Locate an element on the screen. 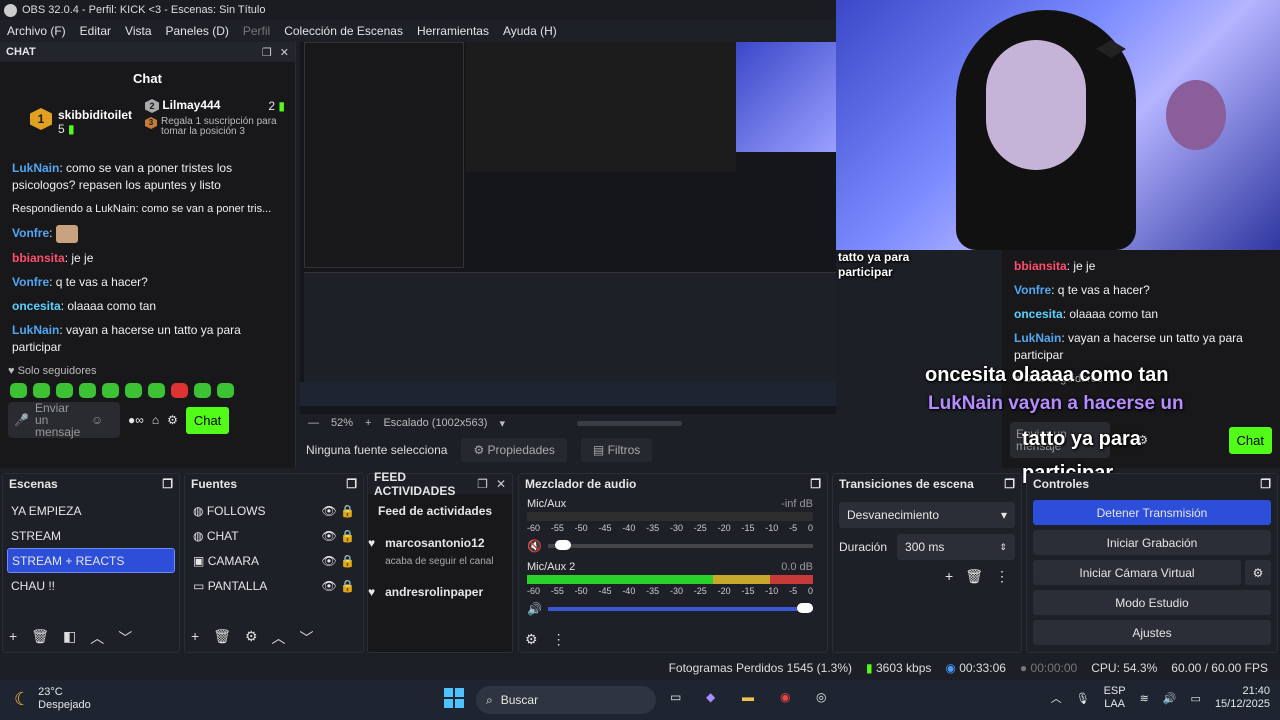 The image size is (1280, 720). menu-vista: Vista is located at coordinates (138, 31).